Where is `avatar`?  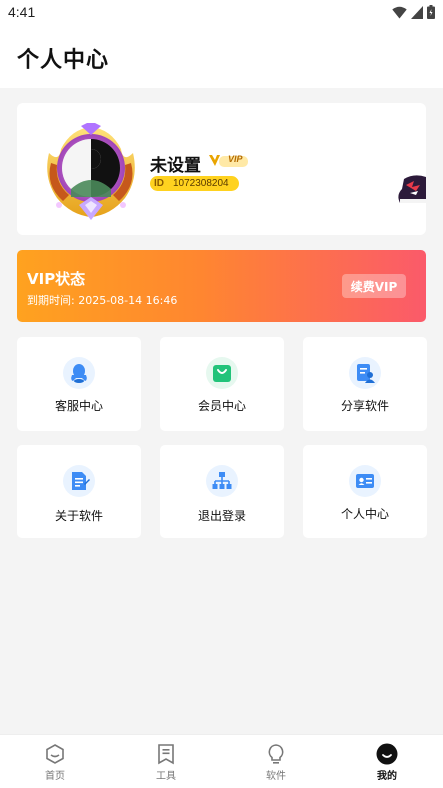
avatar is located at coordinates (91, 171).